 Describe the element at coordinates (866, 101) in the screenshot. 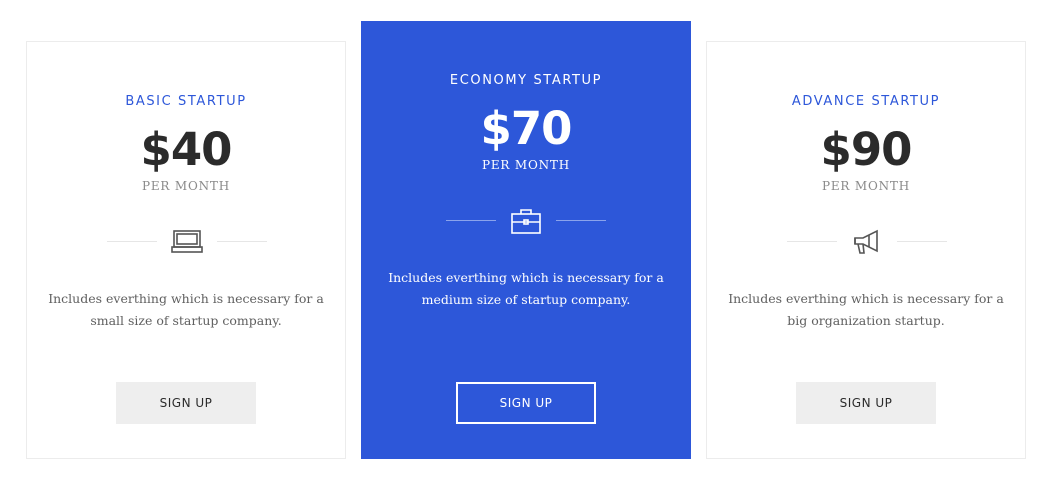

I see `plan-name: ADVANCE STARTUP` at that location.